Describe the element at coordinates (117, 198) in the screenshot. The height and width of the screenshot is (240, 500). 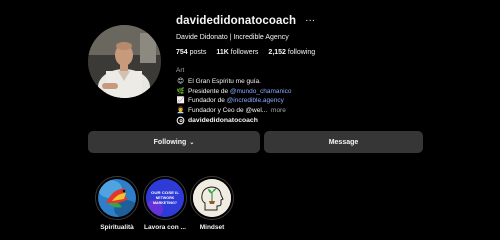
I see `highlight-cover-parrot` at that location.